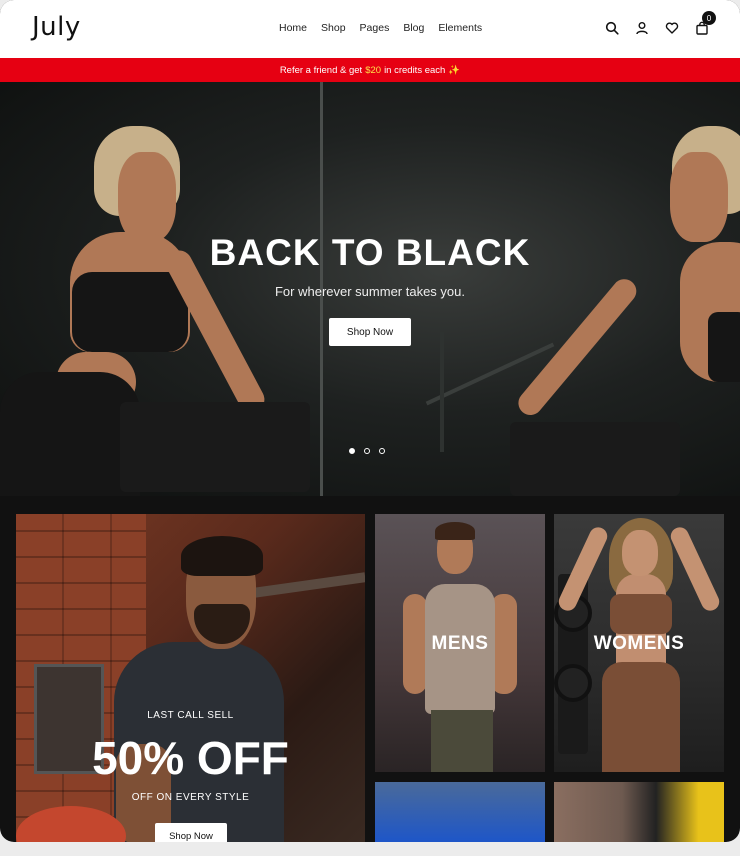 This screenshot has height=856, width=740. What do you see at coordinates (190, 797) in the screenshot?
I see `sale-subline: OFF ON EVERY STYLE` at bounding box center [190, 797].